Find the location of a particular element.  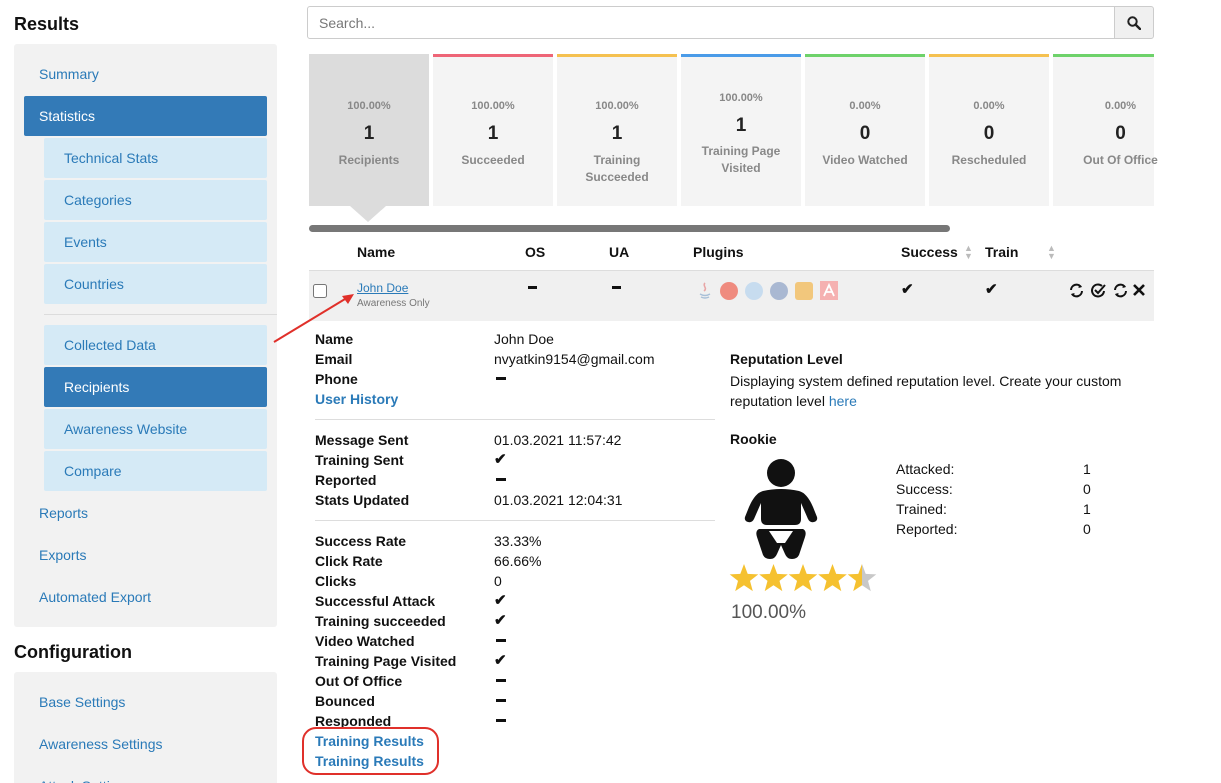

detail-email-value: nvyatkin9154@gmail.com is located at coordinates (574, 359).